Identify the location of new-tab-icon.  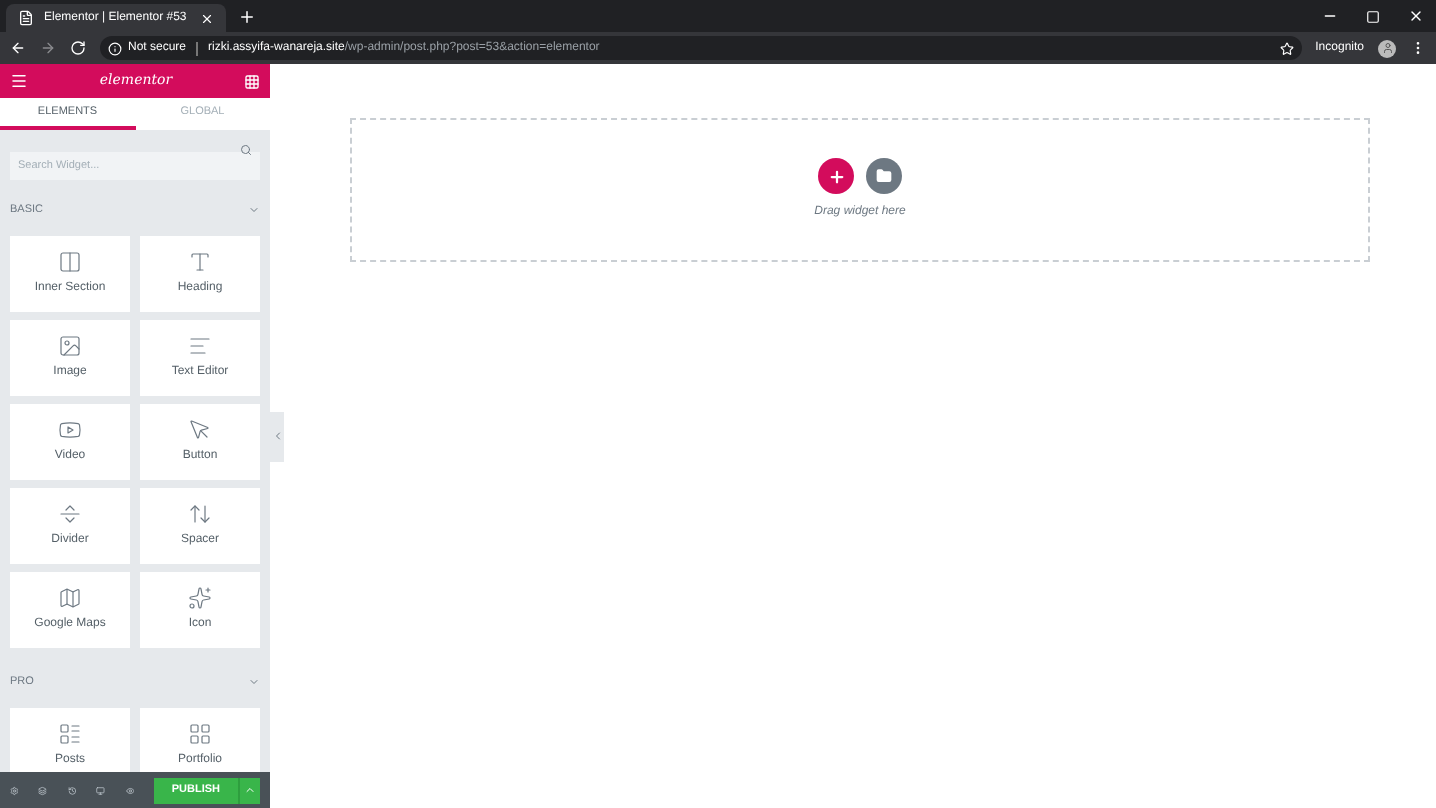
(247, 17).